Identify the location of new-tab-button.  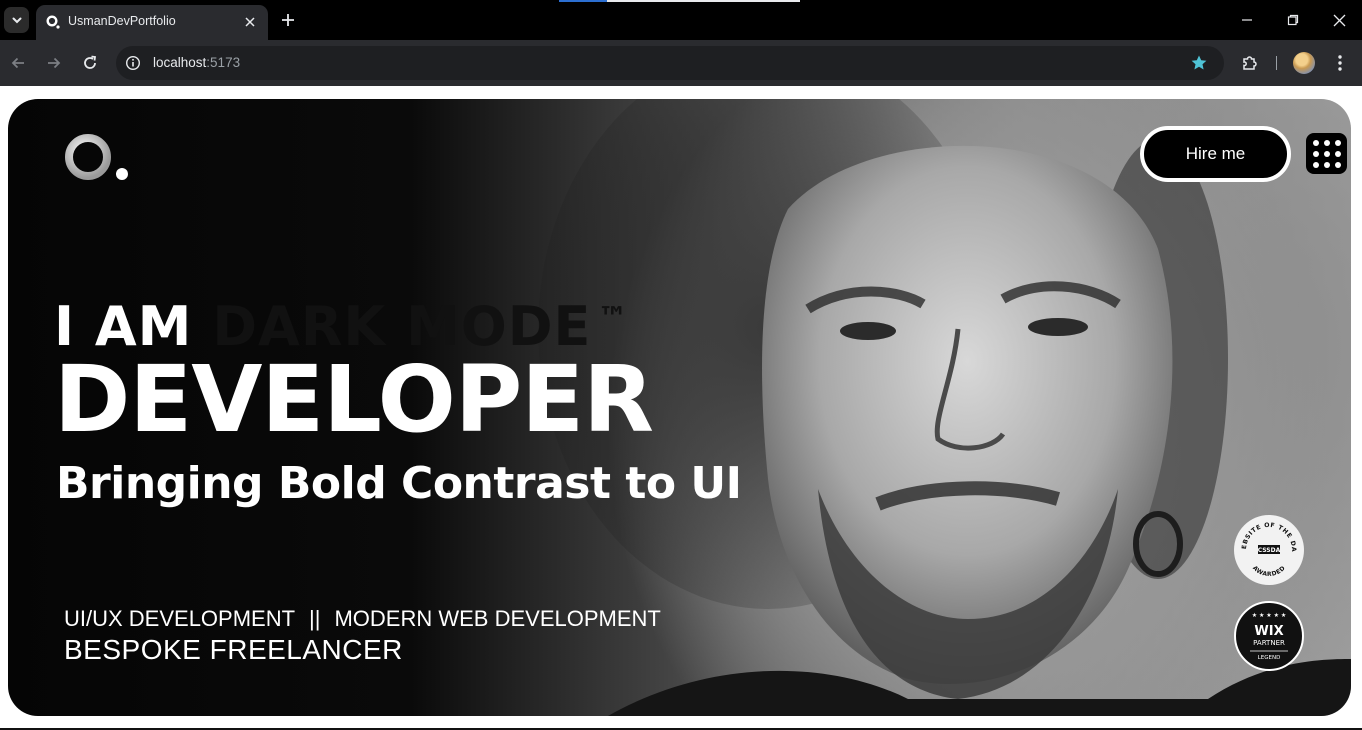
(288, 20).